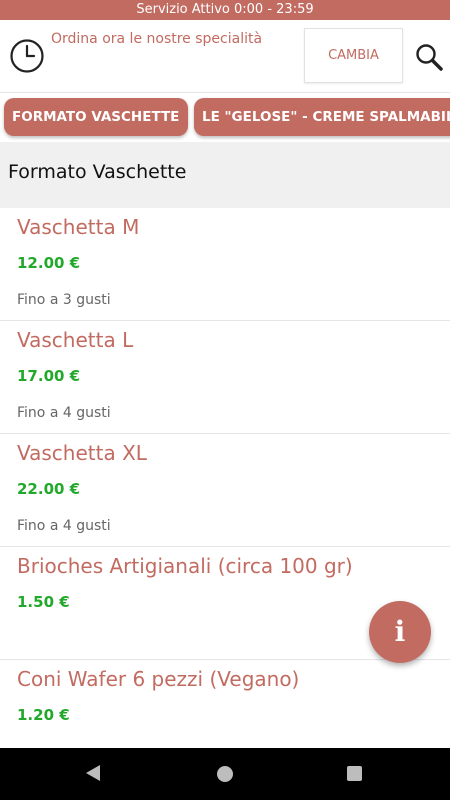 The width and height of the screenshot is (450, 800). Describe the element at coordinates (64, 300) in the screenshot. I see `item-description: Fino a 3 gusti` at that location.